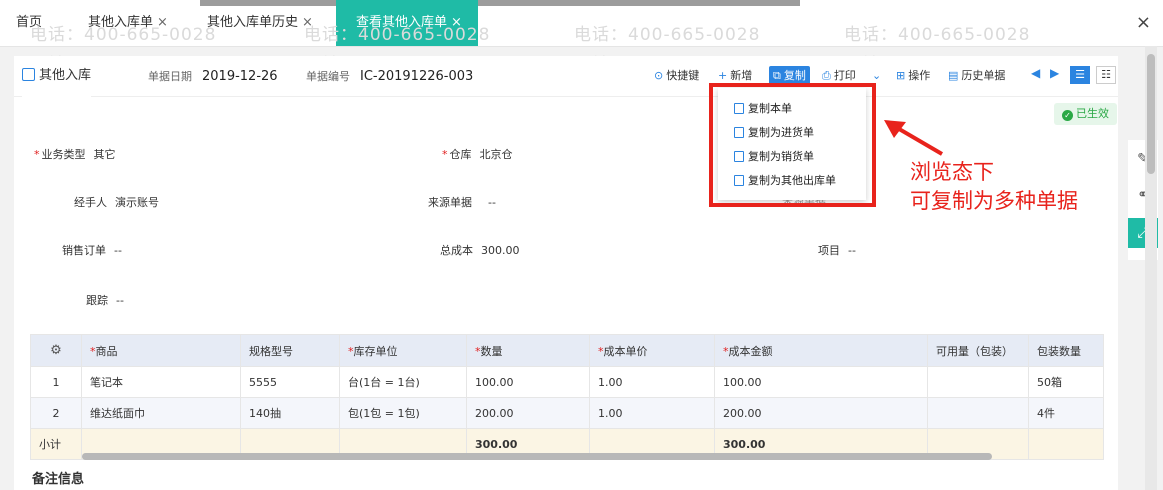 This screenshot has width=1163, height=490. I want to click on detail-list-icon: ☷, so click(1106, 74).